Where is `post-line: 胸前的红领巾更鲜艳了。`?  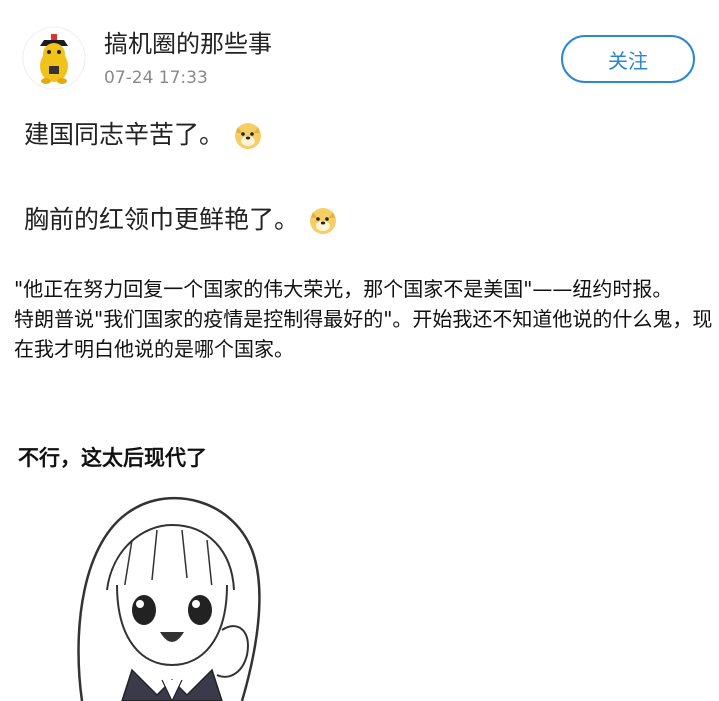 post-line: 胸前的红领巾更鲜艳了。 is located at coordinates (181, 220).